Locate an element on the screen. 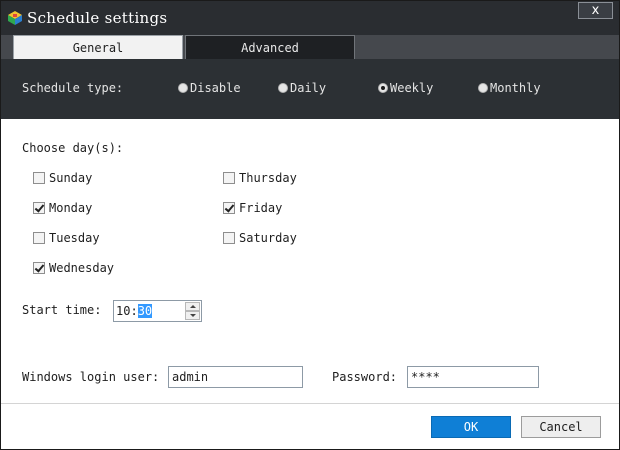  start-time-input: 10:30 is located at coordinates (157, 311).